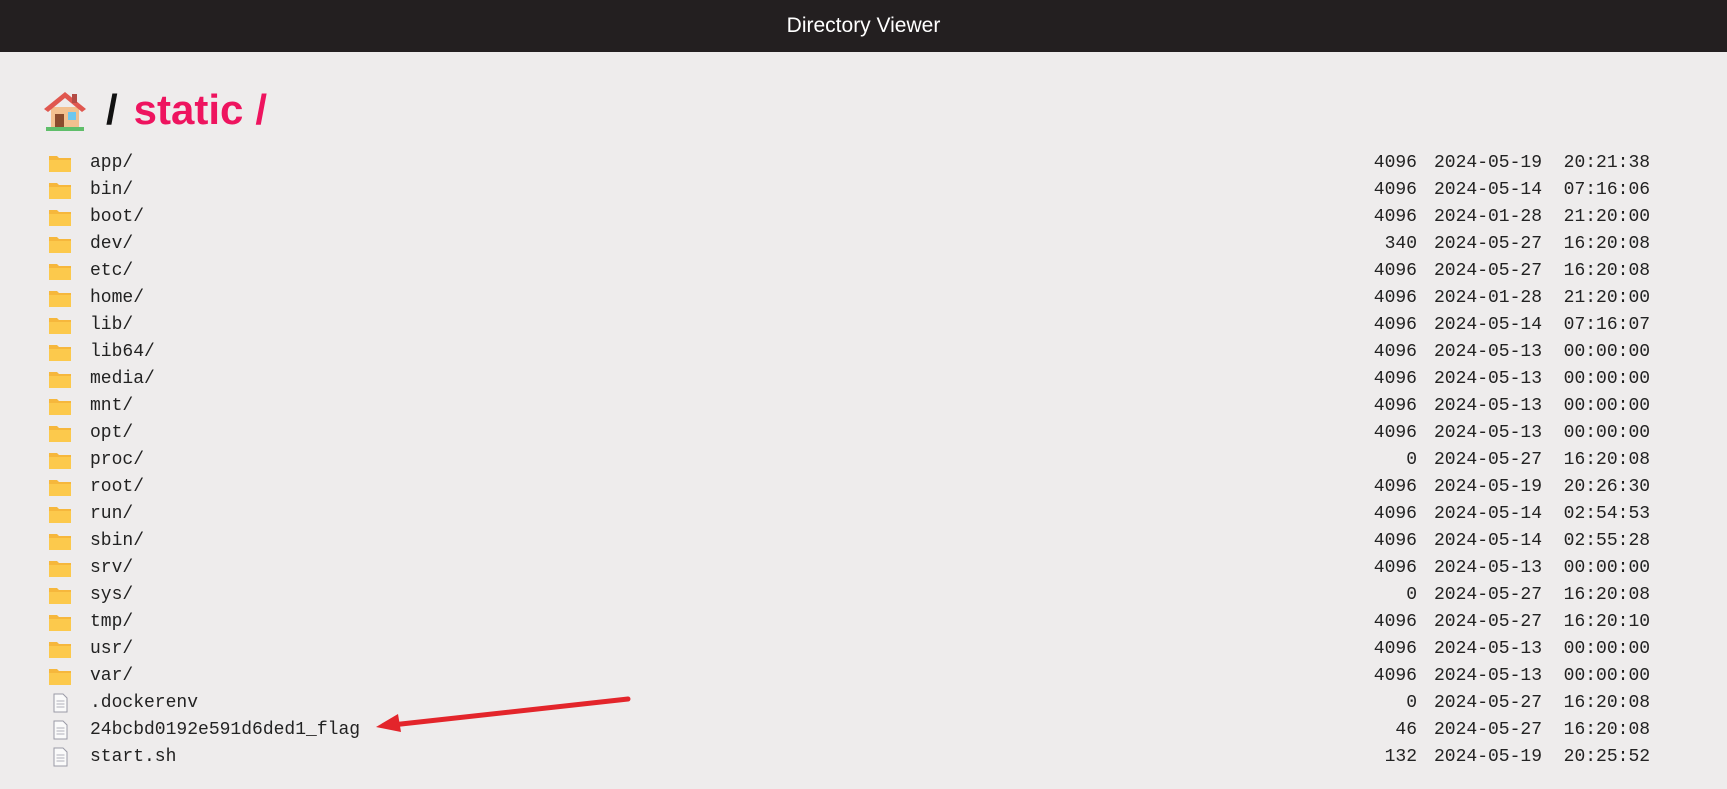  Describe the element at coordinates (863, 325) in the screenshot. I see `folder-row: lib/4096 2024-05-14 07:16:07` at that location.